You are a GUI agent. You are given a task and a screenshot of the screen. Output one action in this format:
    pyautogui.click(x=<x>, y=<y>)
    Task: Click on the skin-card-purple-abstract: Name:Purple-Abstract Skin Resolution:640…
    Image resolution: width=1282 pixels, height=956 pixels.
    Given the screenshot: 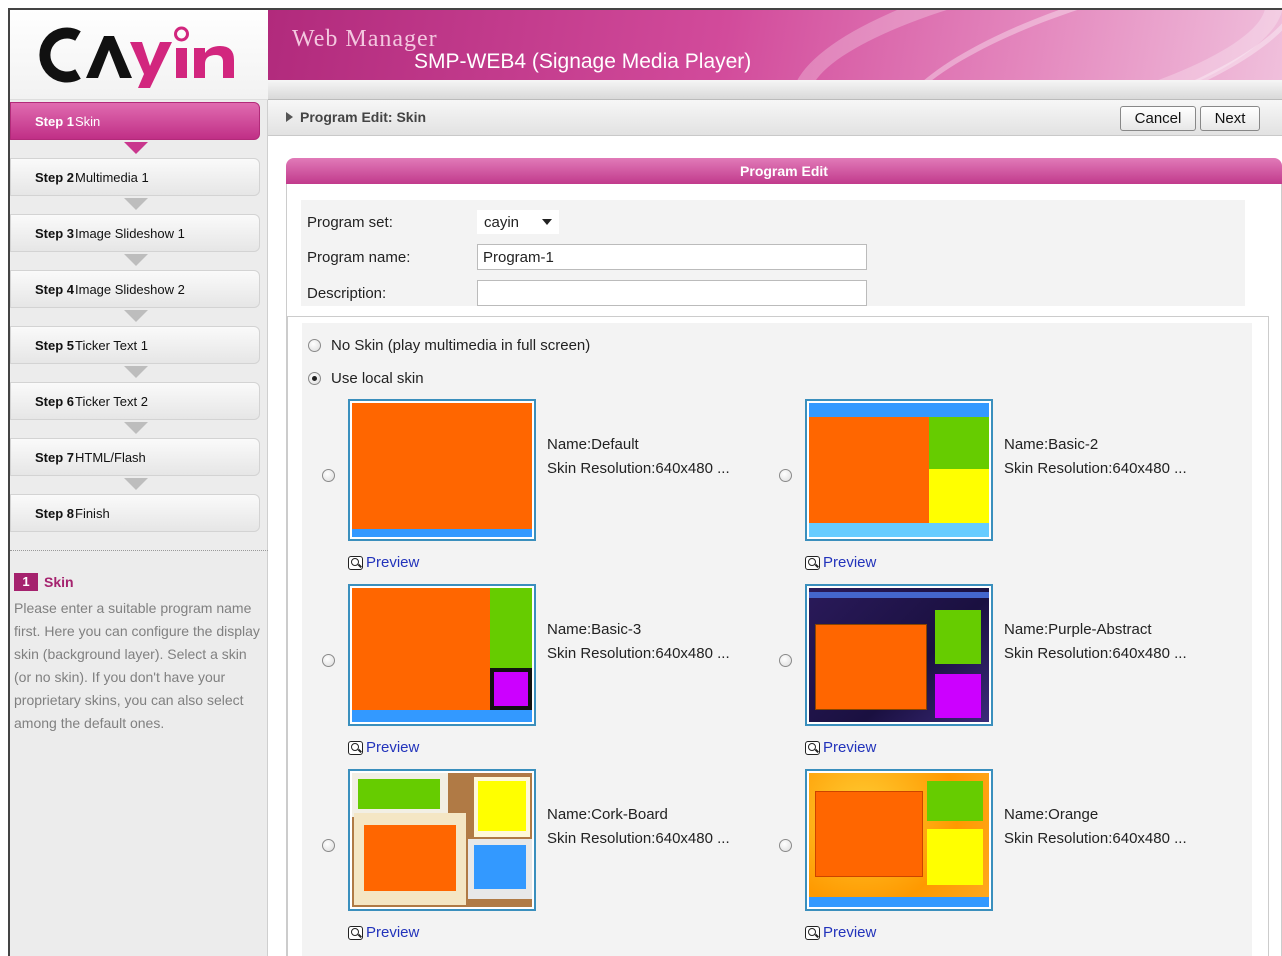 What is the action you would take?
    pyautogui.click(x=1009, y=676)
    